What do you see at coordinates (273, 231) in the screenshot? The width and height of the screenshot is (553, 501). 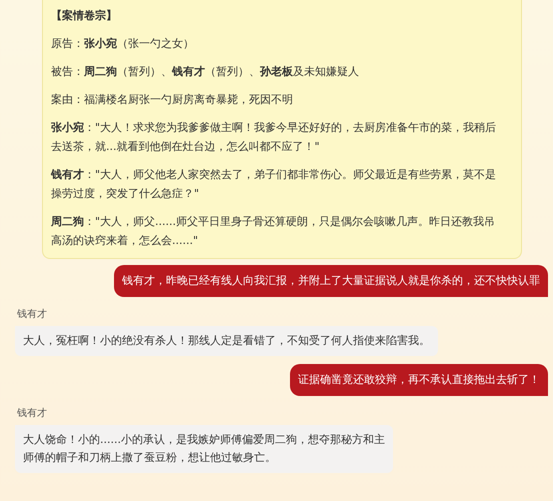 I see `case-file-paragraph: 周二狗："大人，师父......师父平日里身子骨还算硬朗，只是偶尔会咳嗽几声。昨日还教我吊高汤的诀窍来着，怎么会......"` at bounding box center [273, 231].